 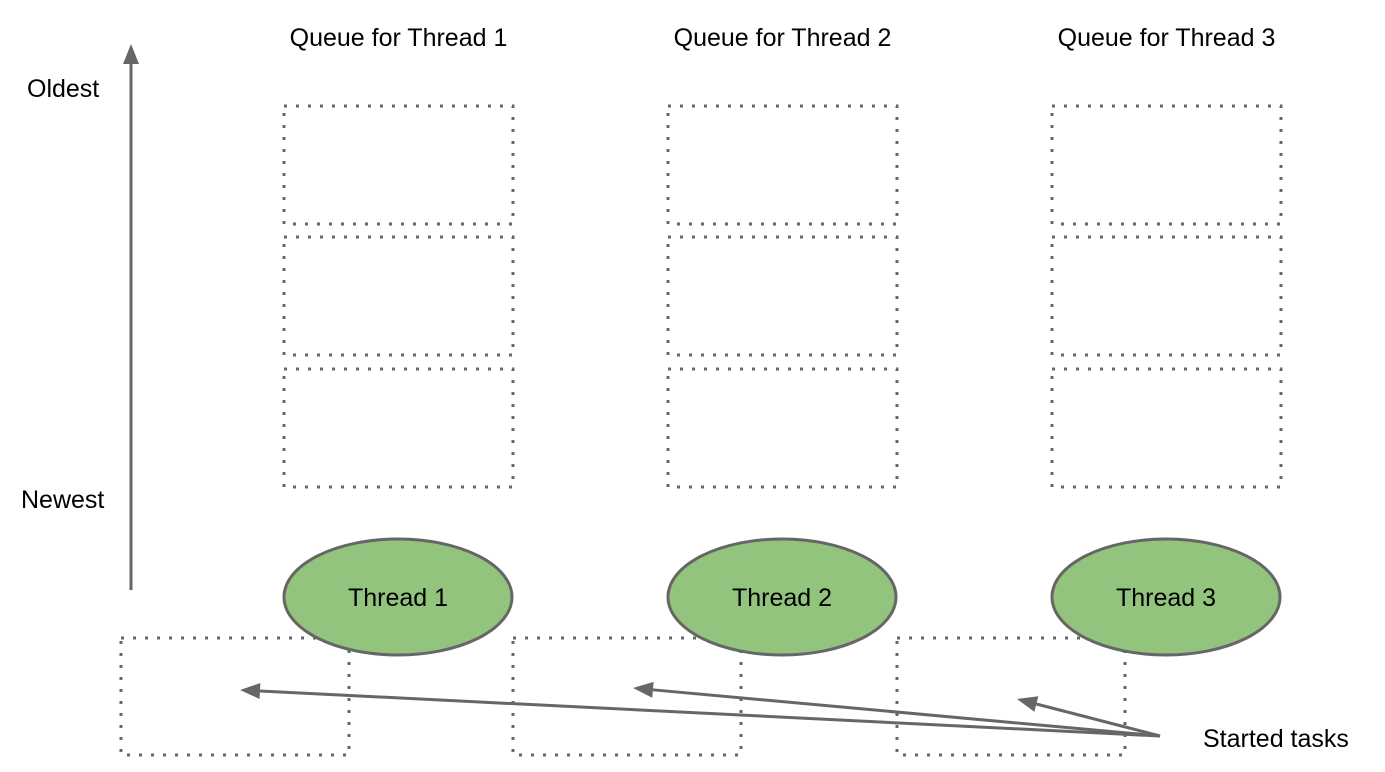 What do you see at coordinates (1276, 739) in the screenshot?
I see `started-tasks-label: Started tasks` at bounding box center [1276, 739].